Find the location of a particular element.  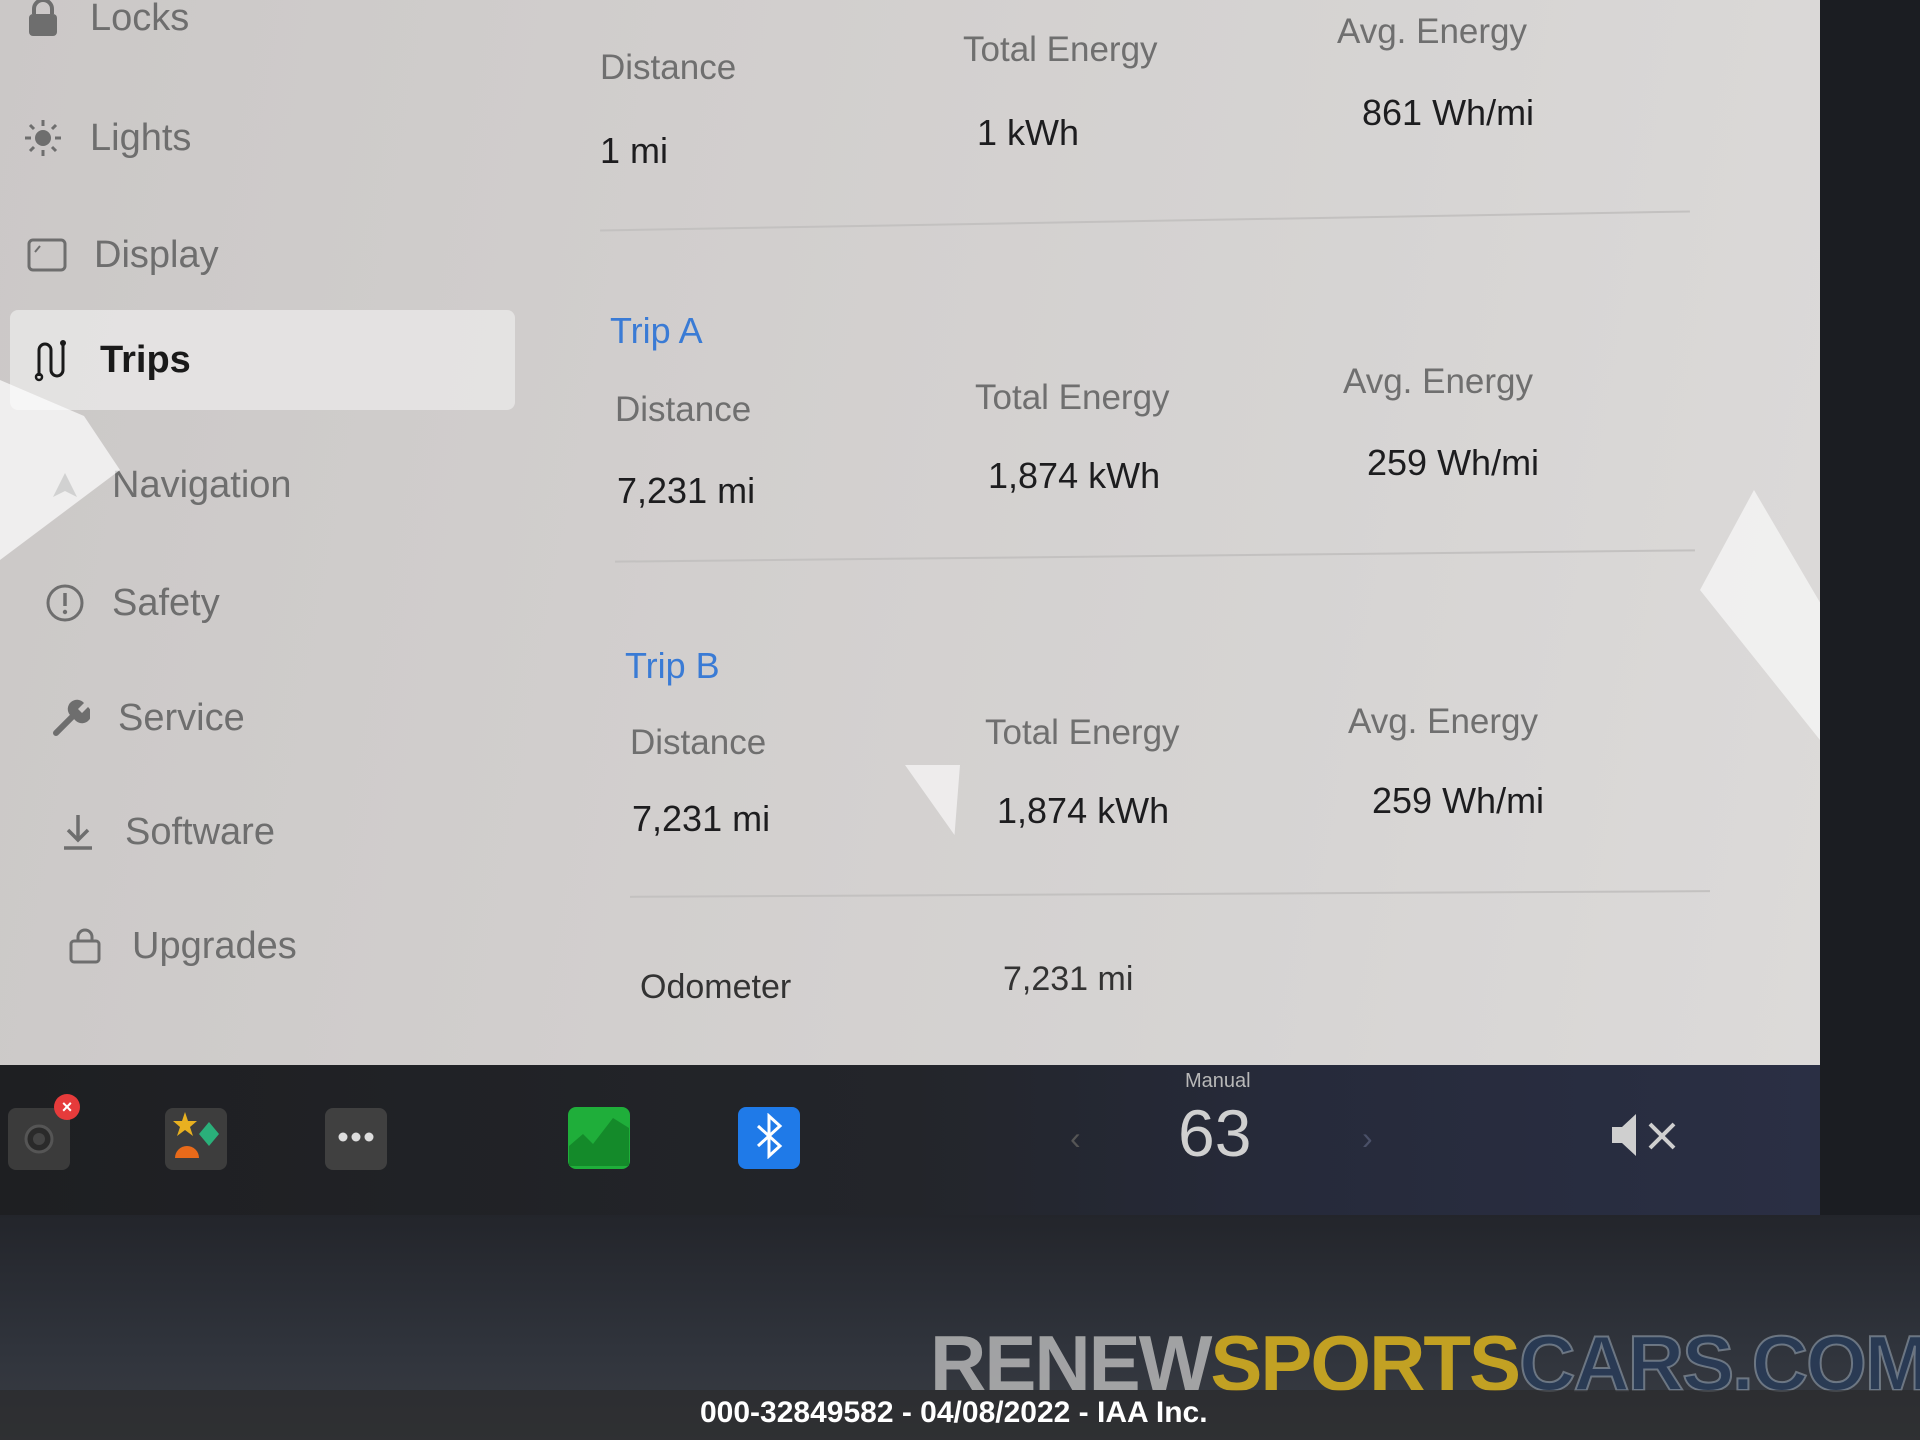

sun-icon is located at coordinates (43, 138).